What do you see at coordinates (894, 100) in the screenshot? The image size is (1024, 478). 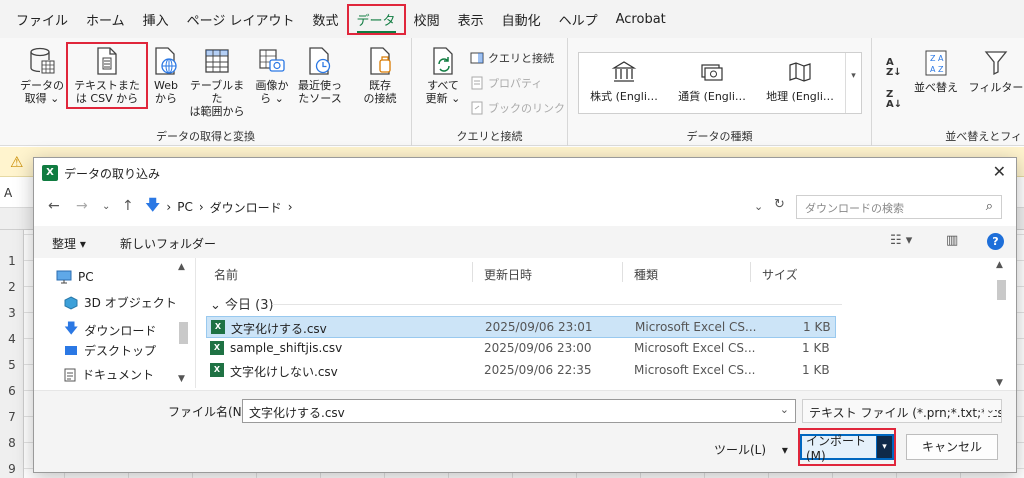 I see `sort-descending-button: Z A↓` at bounding box center [894, 100].